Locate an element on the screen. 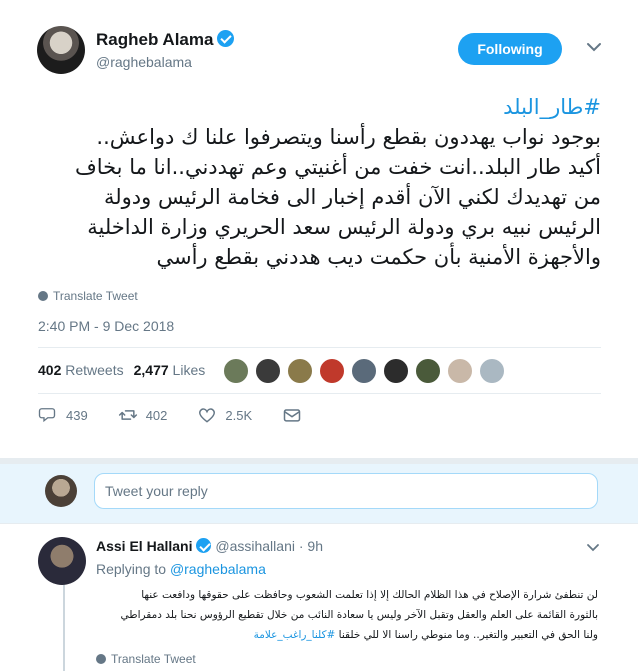 The height and width of the screenshot is (671, 638). reply-author-avatar is located at coordinates (62, 561).